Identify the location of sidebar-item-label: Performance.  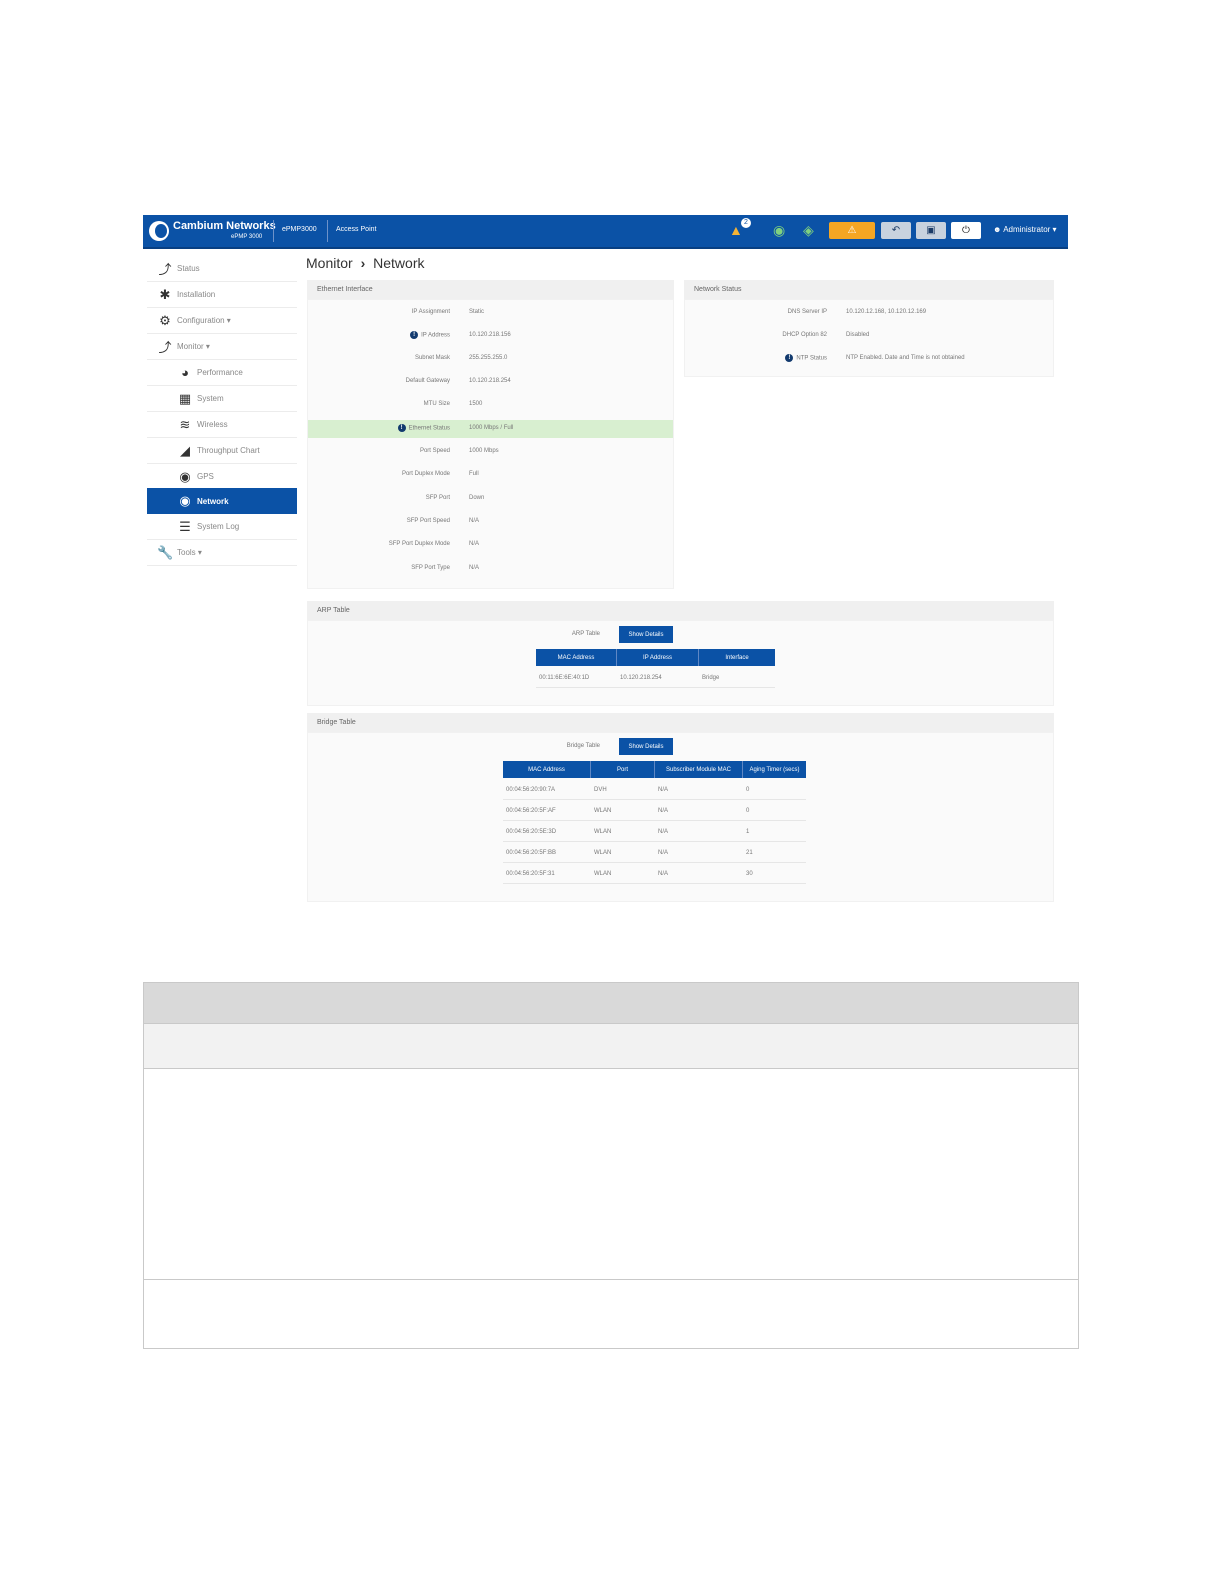
(220, 372).